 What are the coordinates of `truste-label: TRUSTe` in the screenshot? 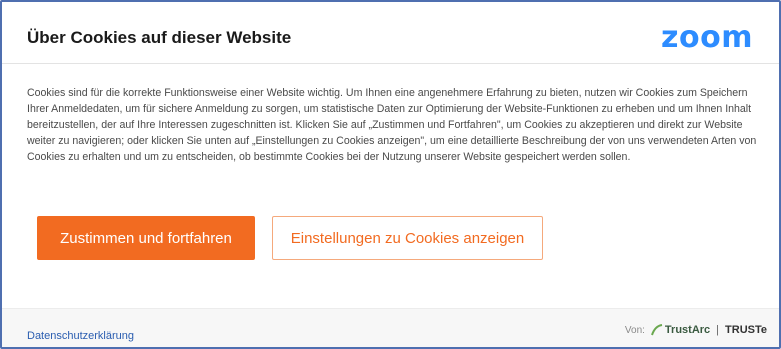 It's located at (746, 330).